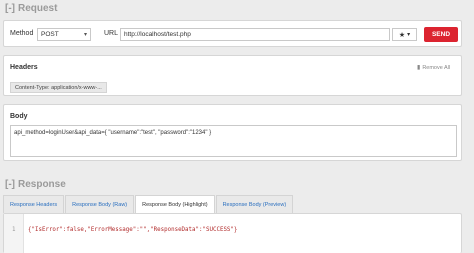 Image resolution: width=474 pixels, height=253 pixels. What do you see at coordinates (157, 34) in the screenshot?
I see `url-value: http://localhost/test.php` at bounding box center [157, 34].